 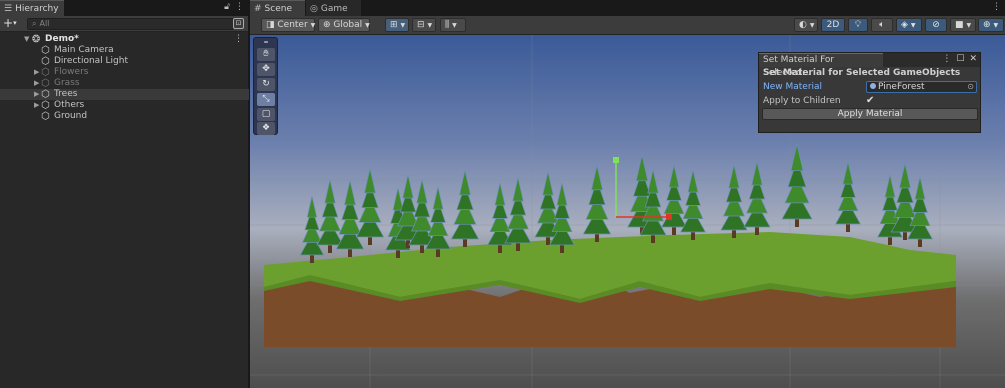 I want to click on scene-menu-icon: ⋮, so click(x=238, y=39).